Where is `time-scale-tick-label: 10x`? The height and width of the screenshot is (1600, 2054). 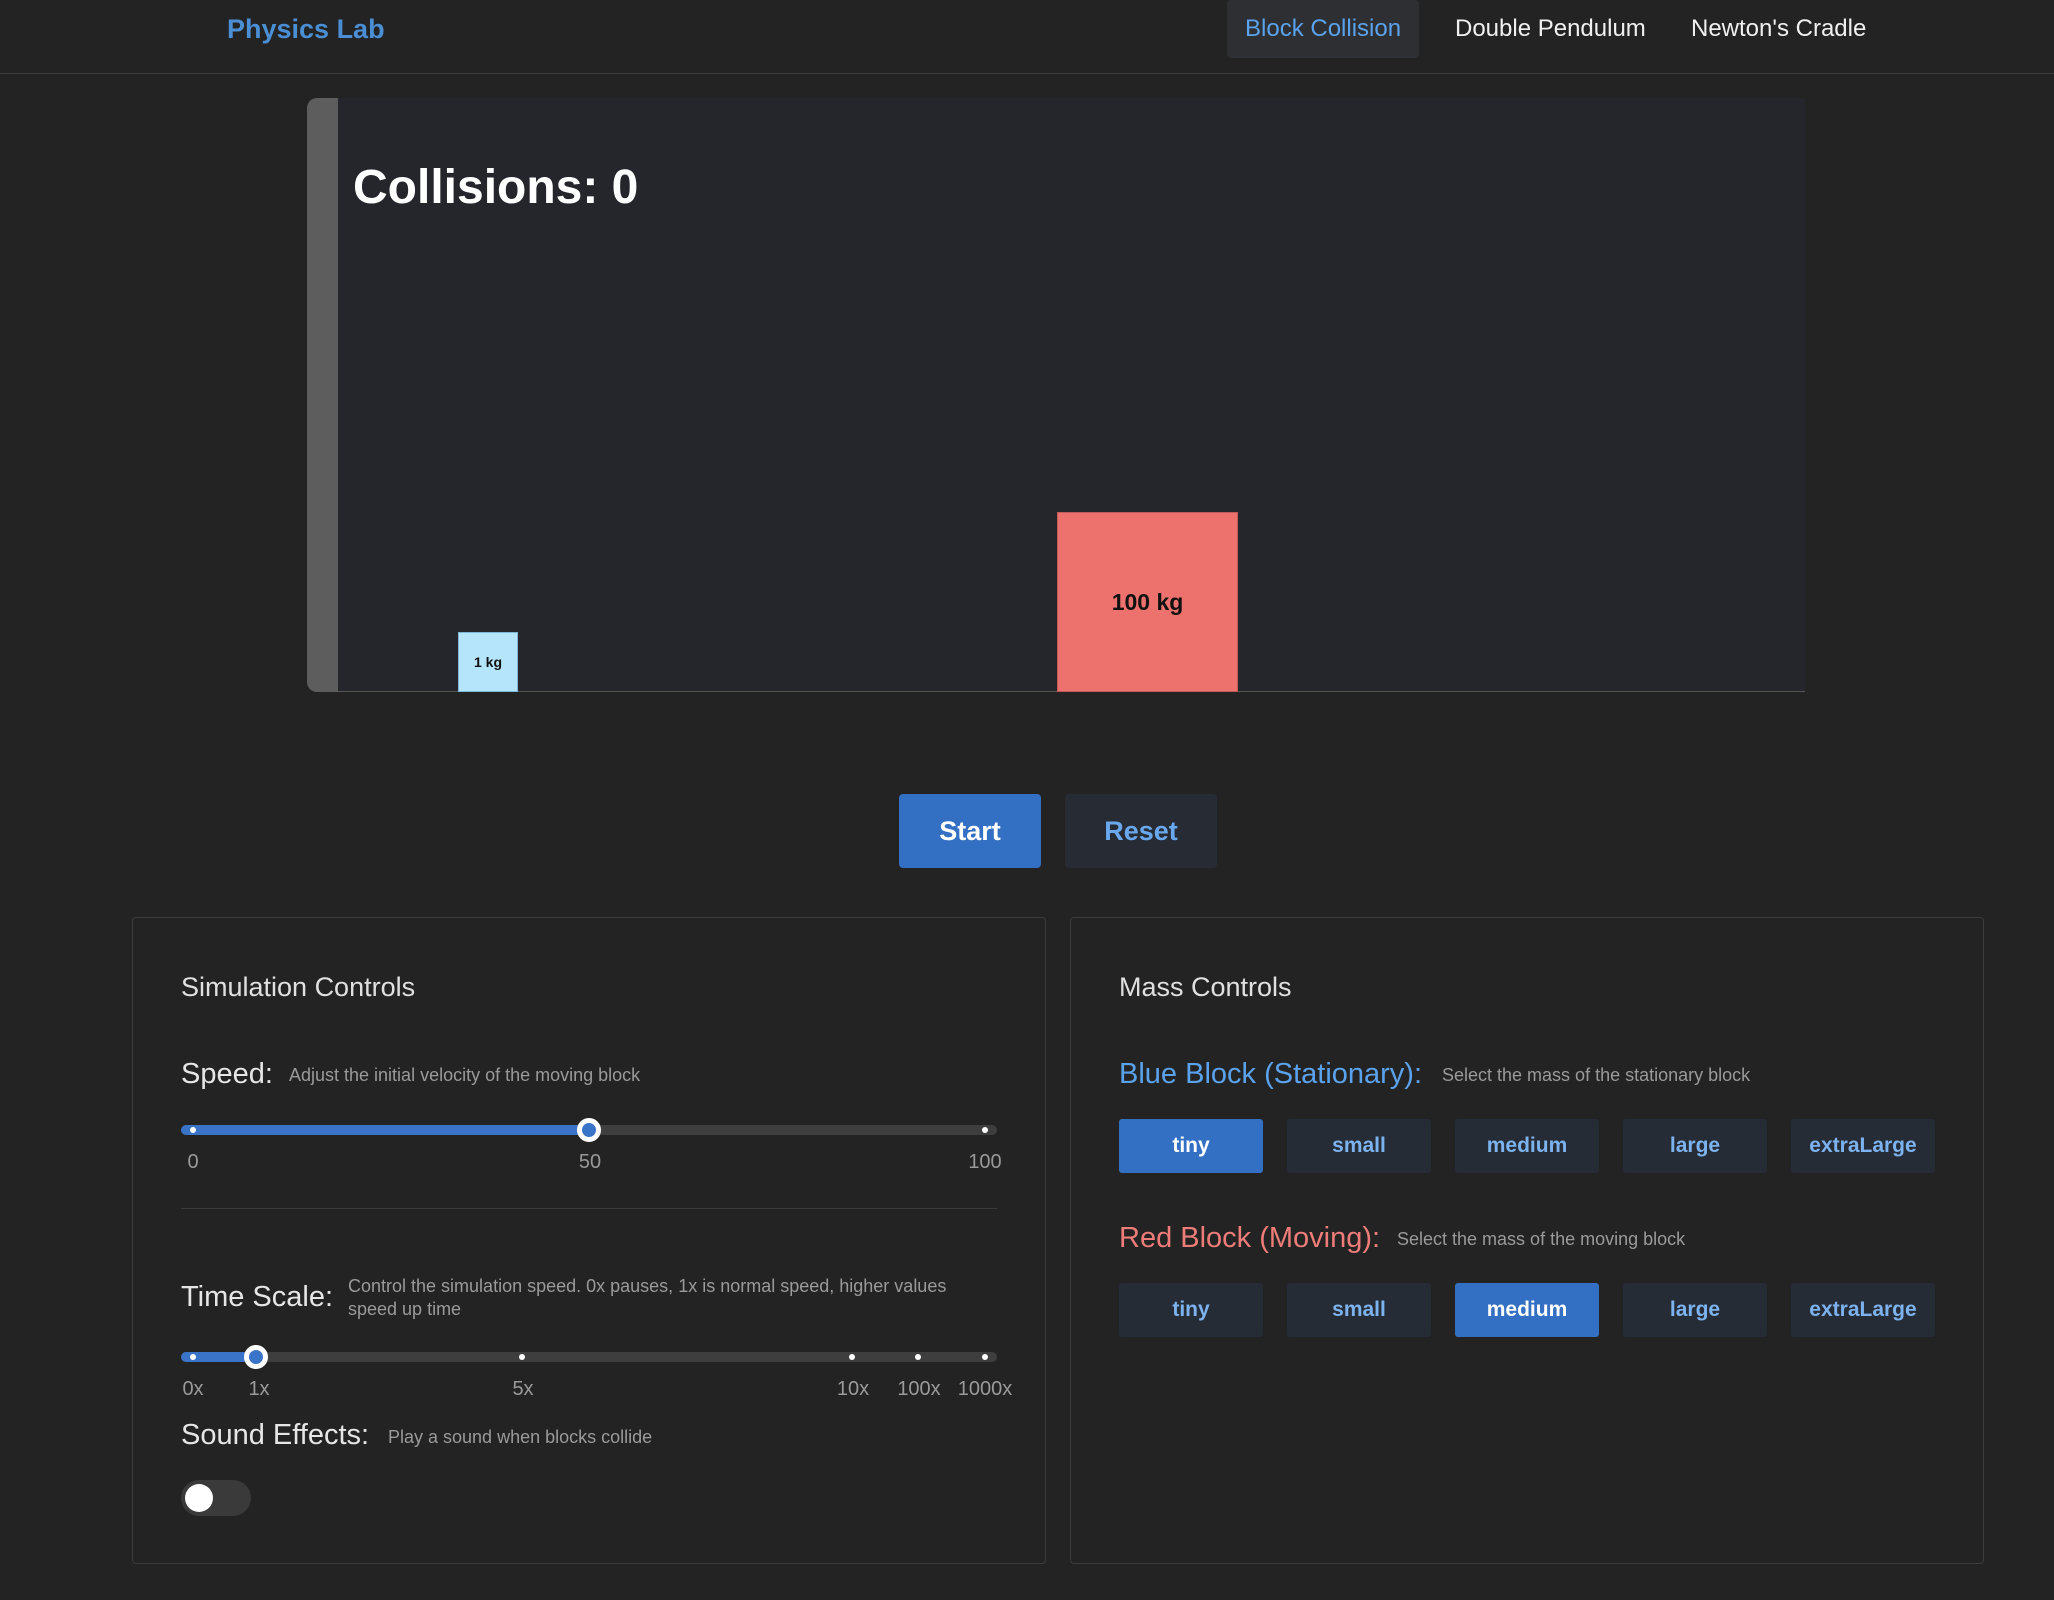 time-scale-tick-label: 10x is located at coordinates (853, 1389).